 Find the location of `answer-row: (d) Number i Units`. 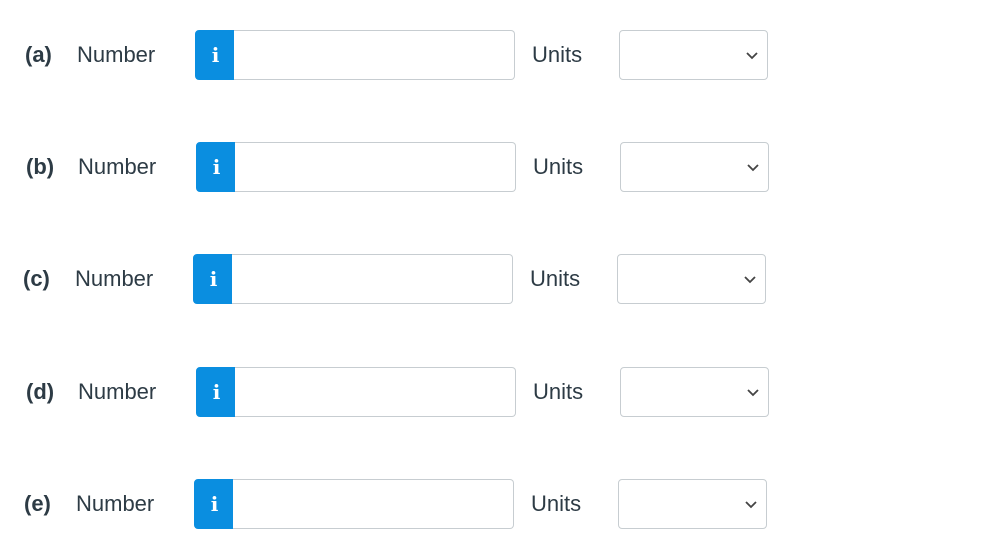

answer-row: (d) Number i Units is located at coordinates (500, 392).